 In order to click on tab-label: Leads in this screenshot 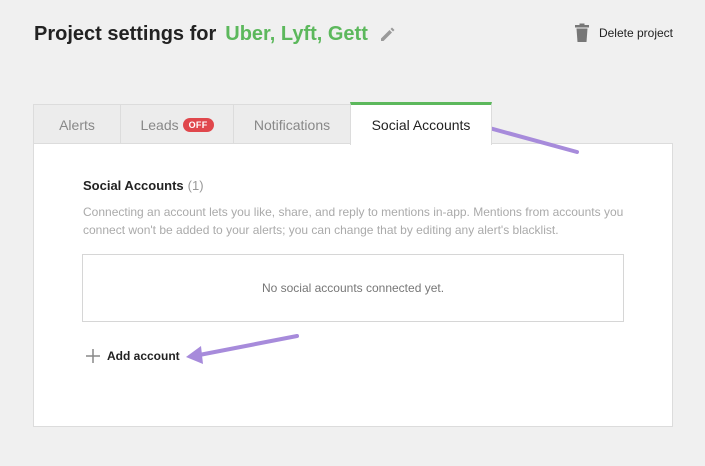, I will do `click(159, 125)`.